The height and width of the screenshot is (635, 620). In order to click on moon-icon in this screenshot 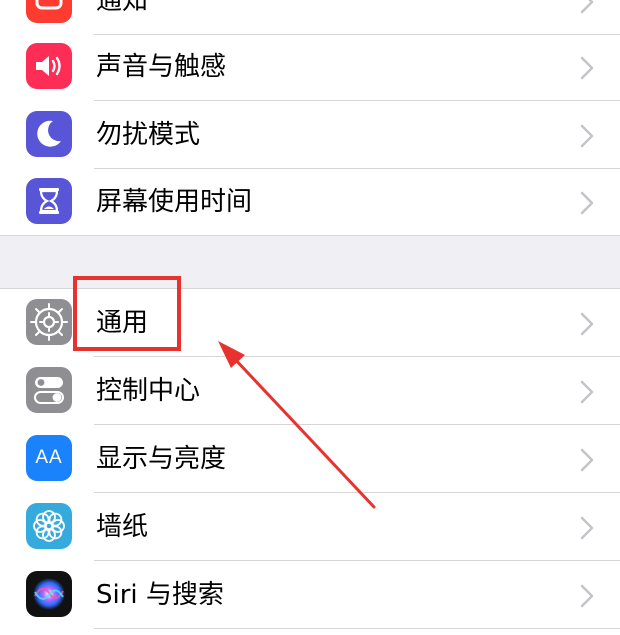, I will do `click(49, 134)`.